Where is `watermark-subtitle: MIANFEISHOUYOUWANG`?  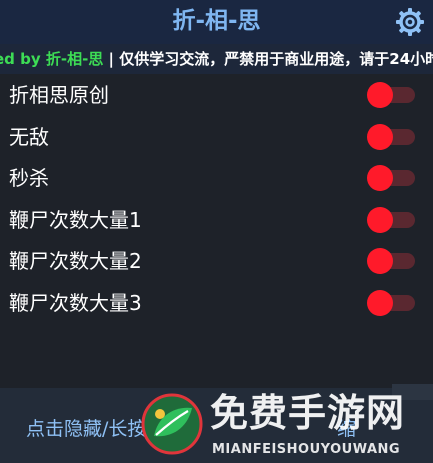 watermark-subtitle: MIANFEISHOUYOUWANG is located at coordinates (306, 449).